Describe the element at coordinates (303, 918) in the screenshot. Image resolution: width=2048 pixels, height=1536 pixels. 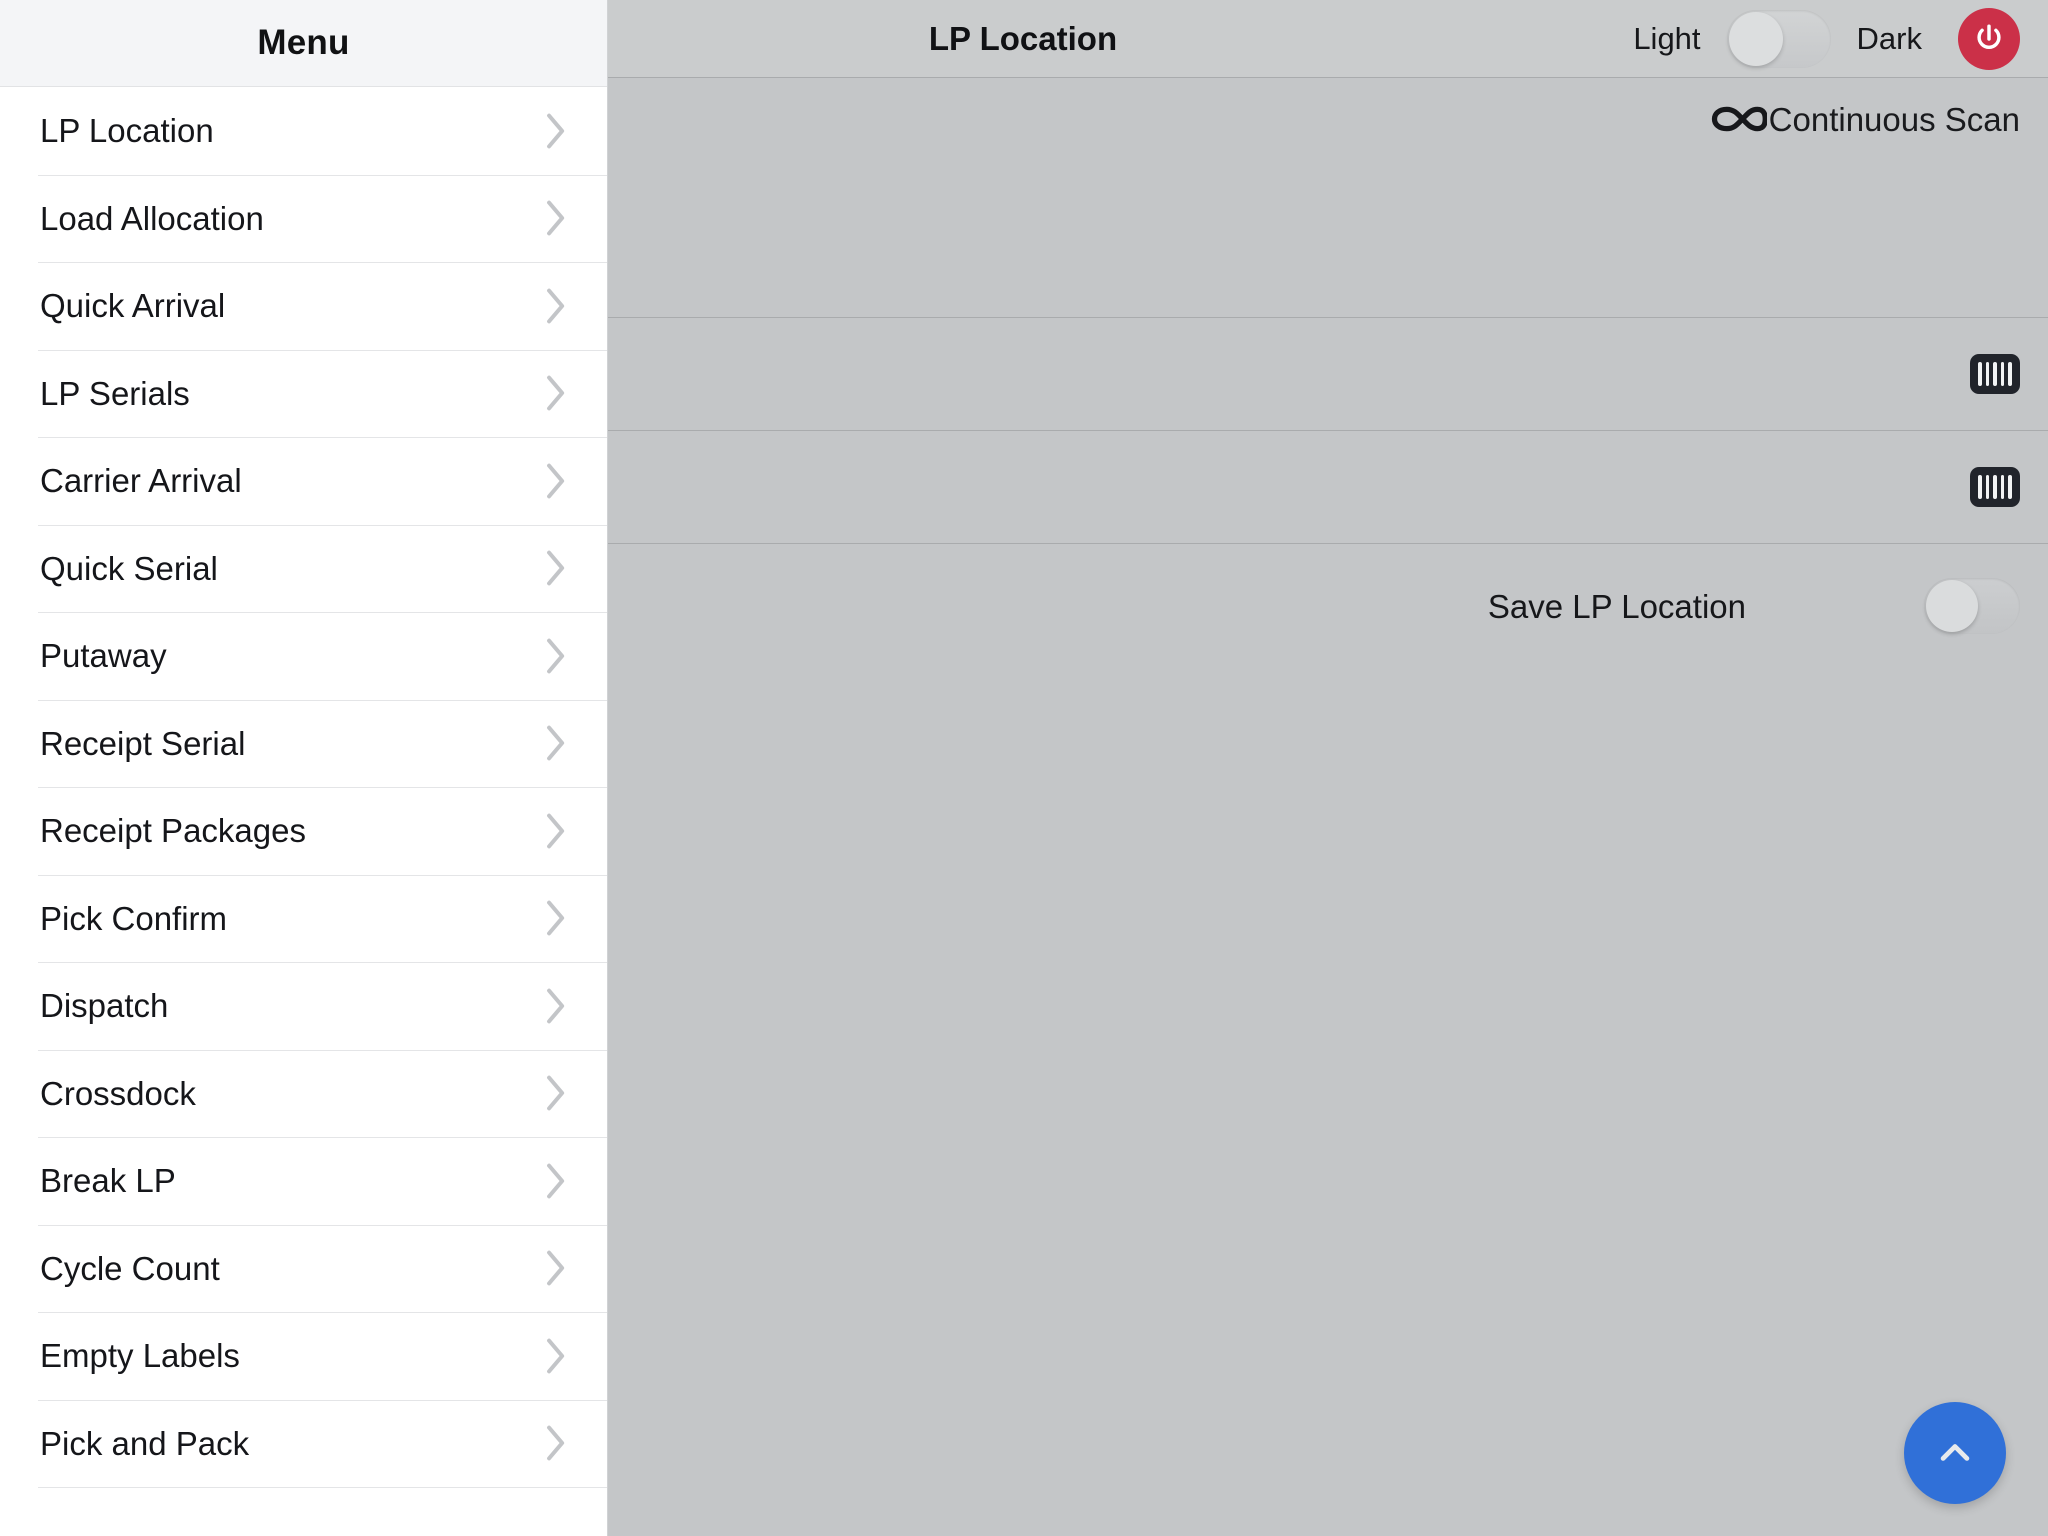
I see `sidebar-item-pick-confirm: Pick Confirm` at that location.